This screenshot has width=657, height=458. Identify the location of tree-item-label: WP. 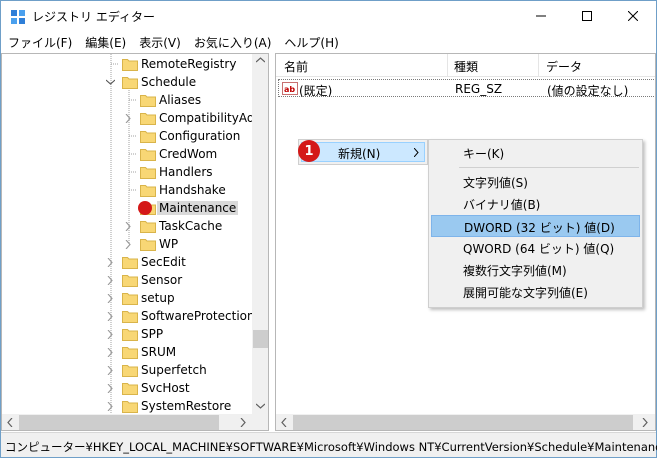
(169, 244).